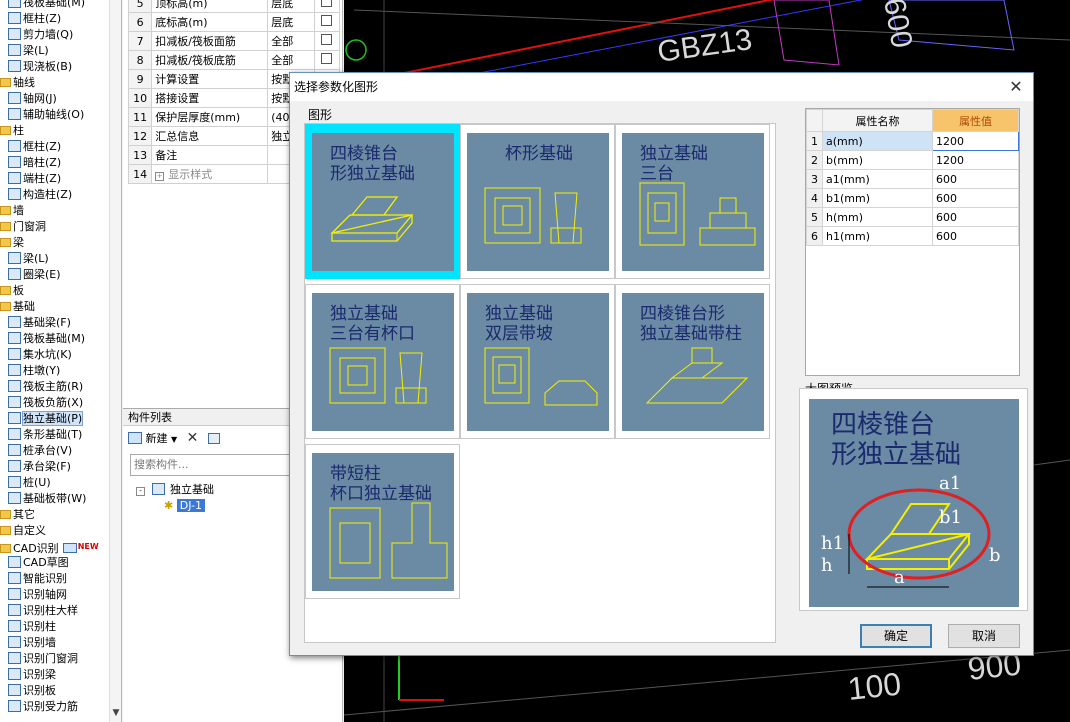 Image resolution: width=1070 pixels, height=722 pixels. What do you see at coordinates (912, 198) in the screenshot?
I see `param-row: 4 b1(mm) 600` at bounding box center [912, 198].